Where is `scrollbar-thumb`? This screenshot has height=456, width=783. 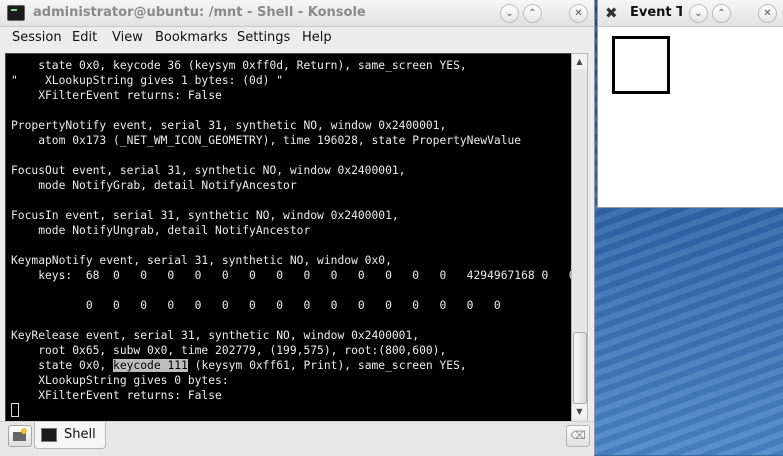 scrollbar-thumb is located at coordinates (580, 368).